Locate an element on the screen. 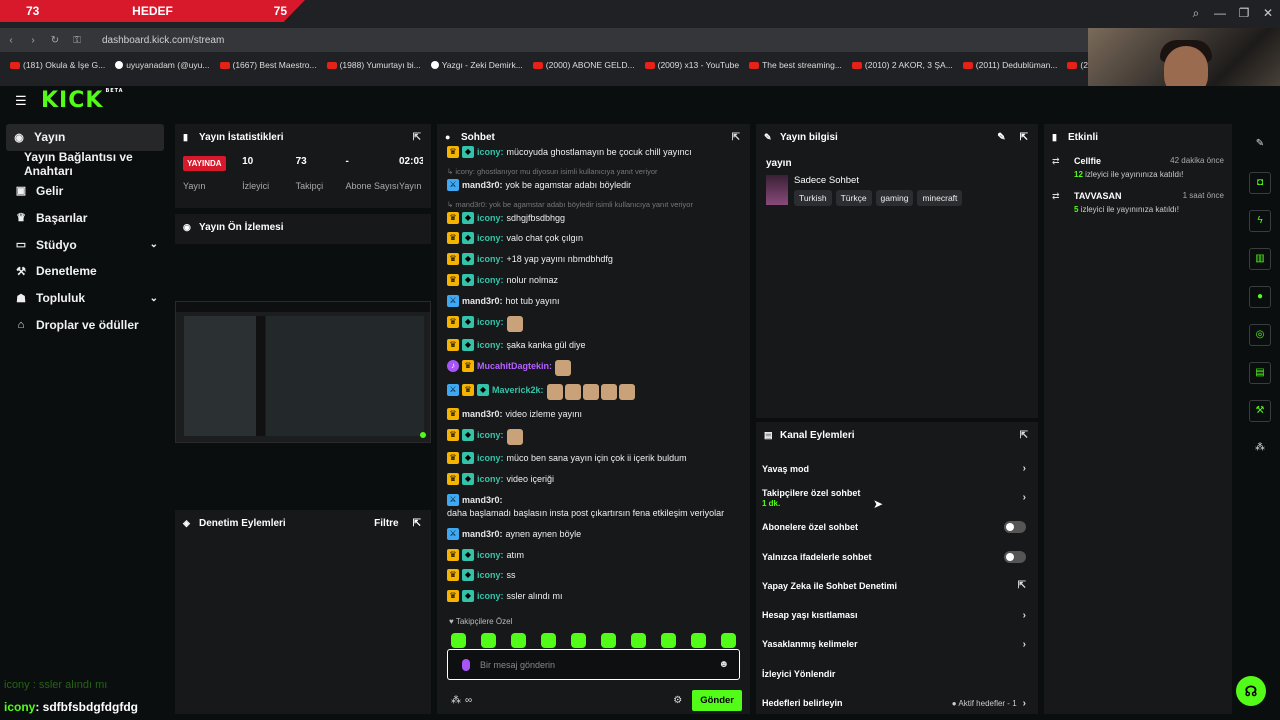 Image resolution: width=1280 pixels, height=720 pixels. channel-action-item: Hesap yaşı kısıtlaması › is located at coordinates (897, 614).